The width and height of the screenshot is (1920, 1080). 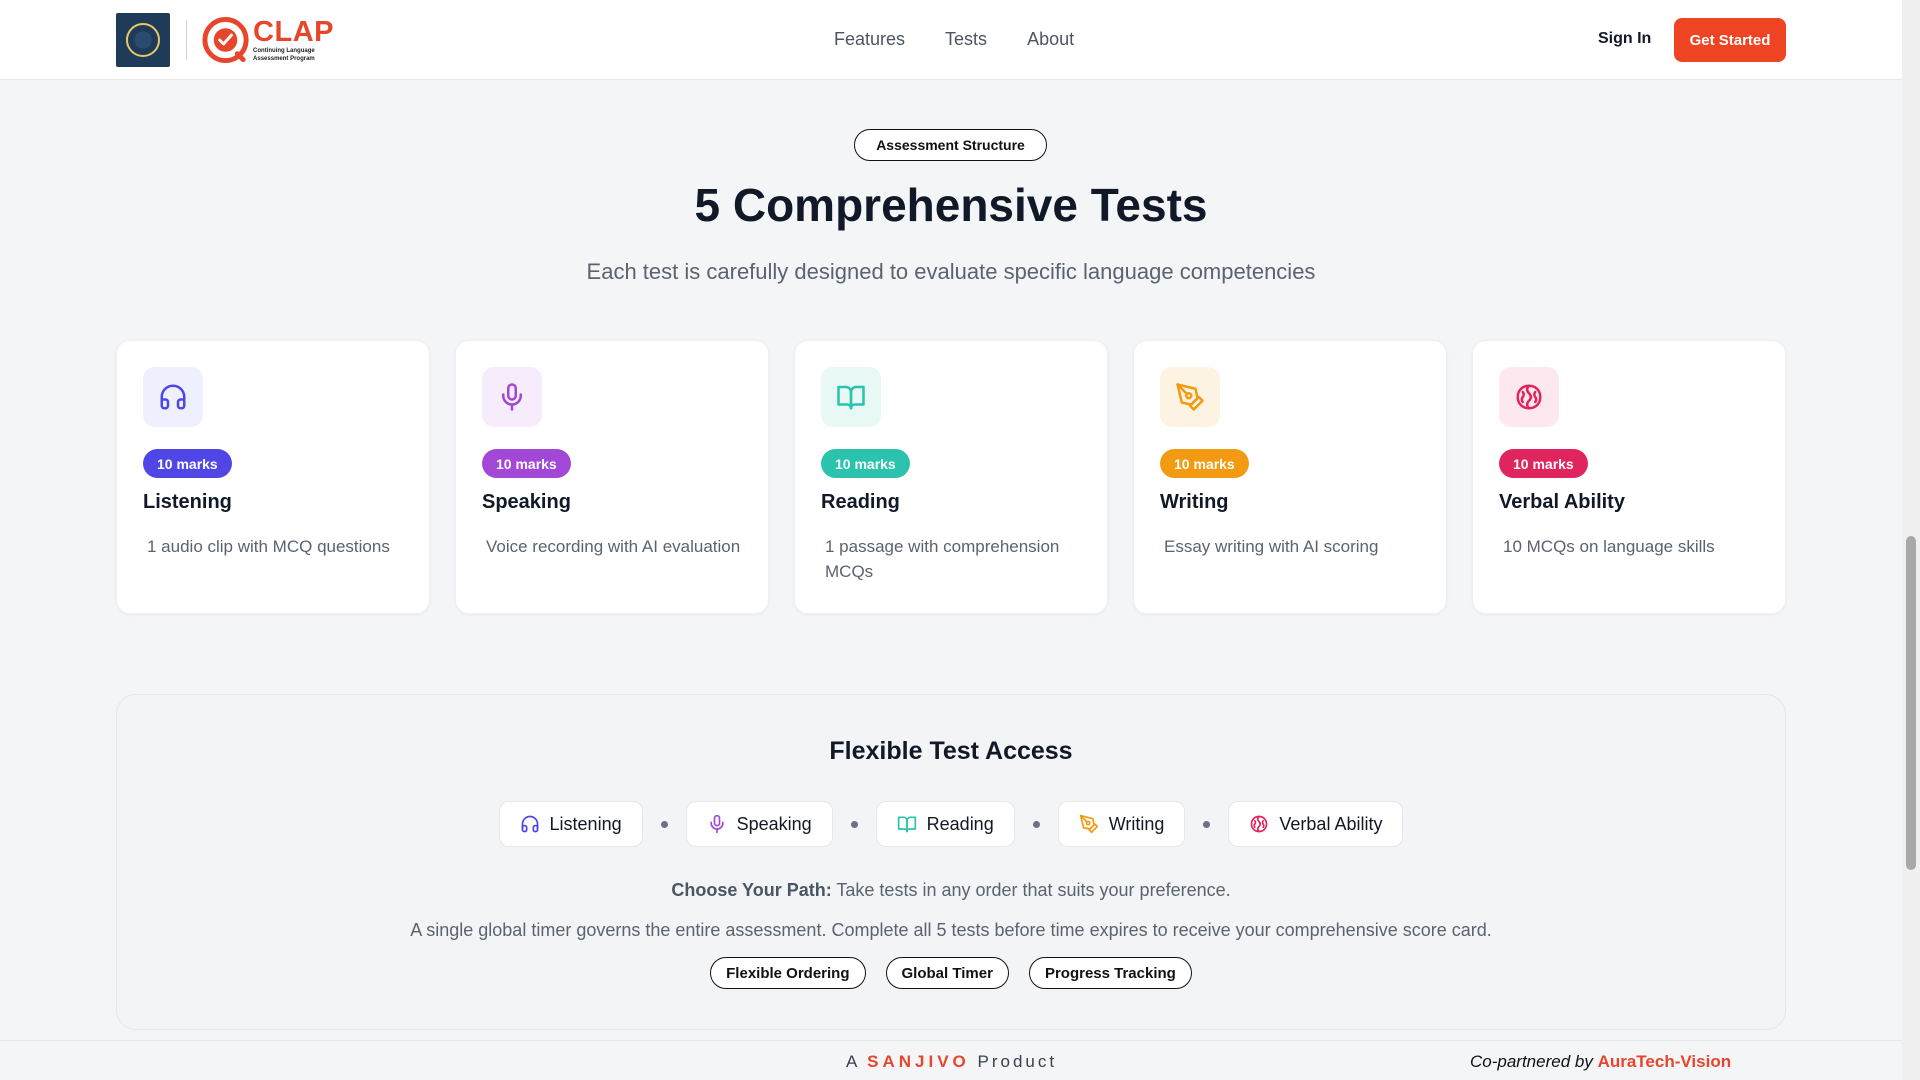 I want to click on chip-verbal-ability: Verbal Ability, so click(x=1316, y=824).